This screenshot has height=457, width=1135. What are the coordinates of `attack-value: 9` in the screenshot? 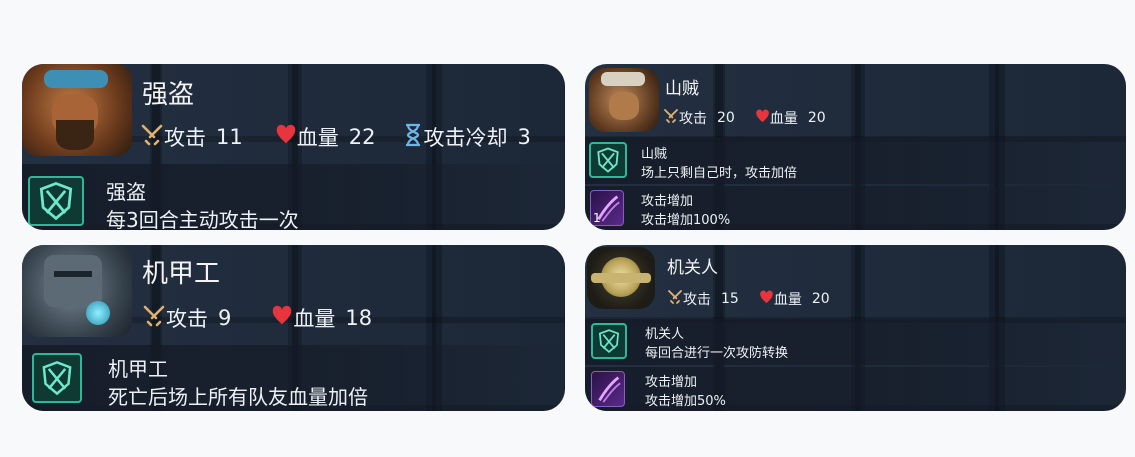 It's located at (225, 318).